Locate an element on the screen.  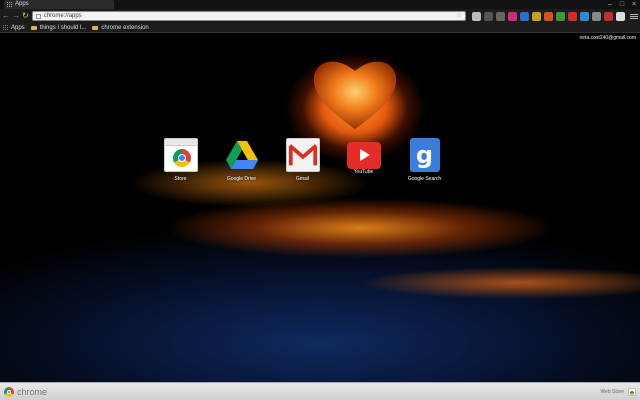
bookmark-star-icon: ☆ is located at coordinates (459, 16).